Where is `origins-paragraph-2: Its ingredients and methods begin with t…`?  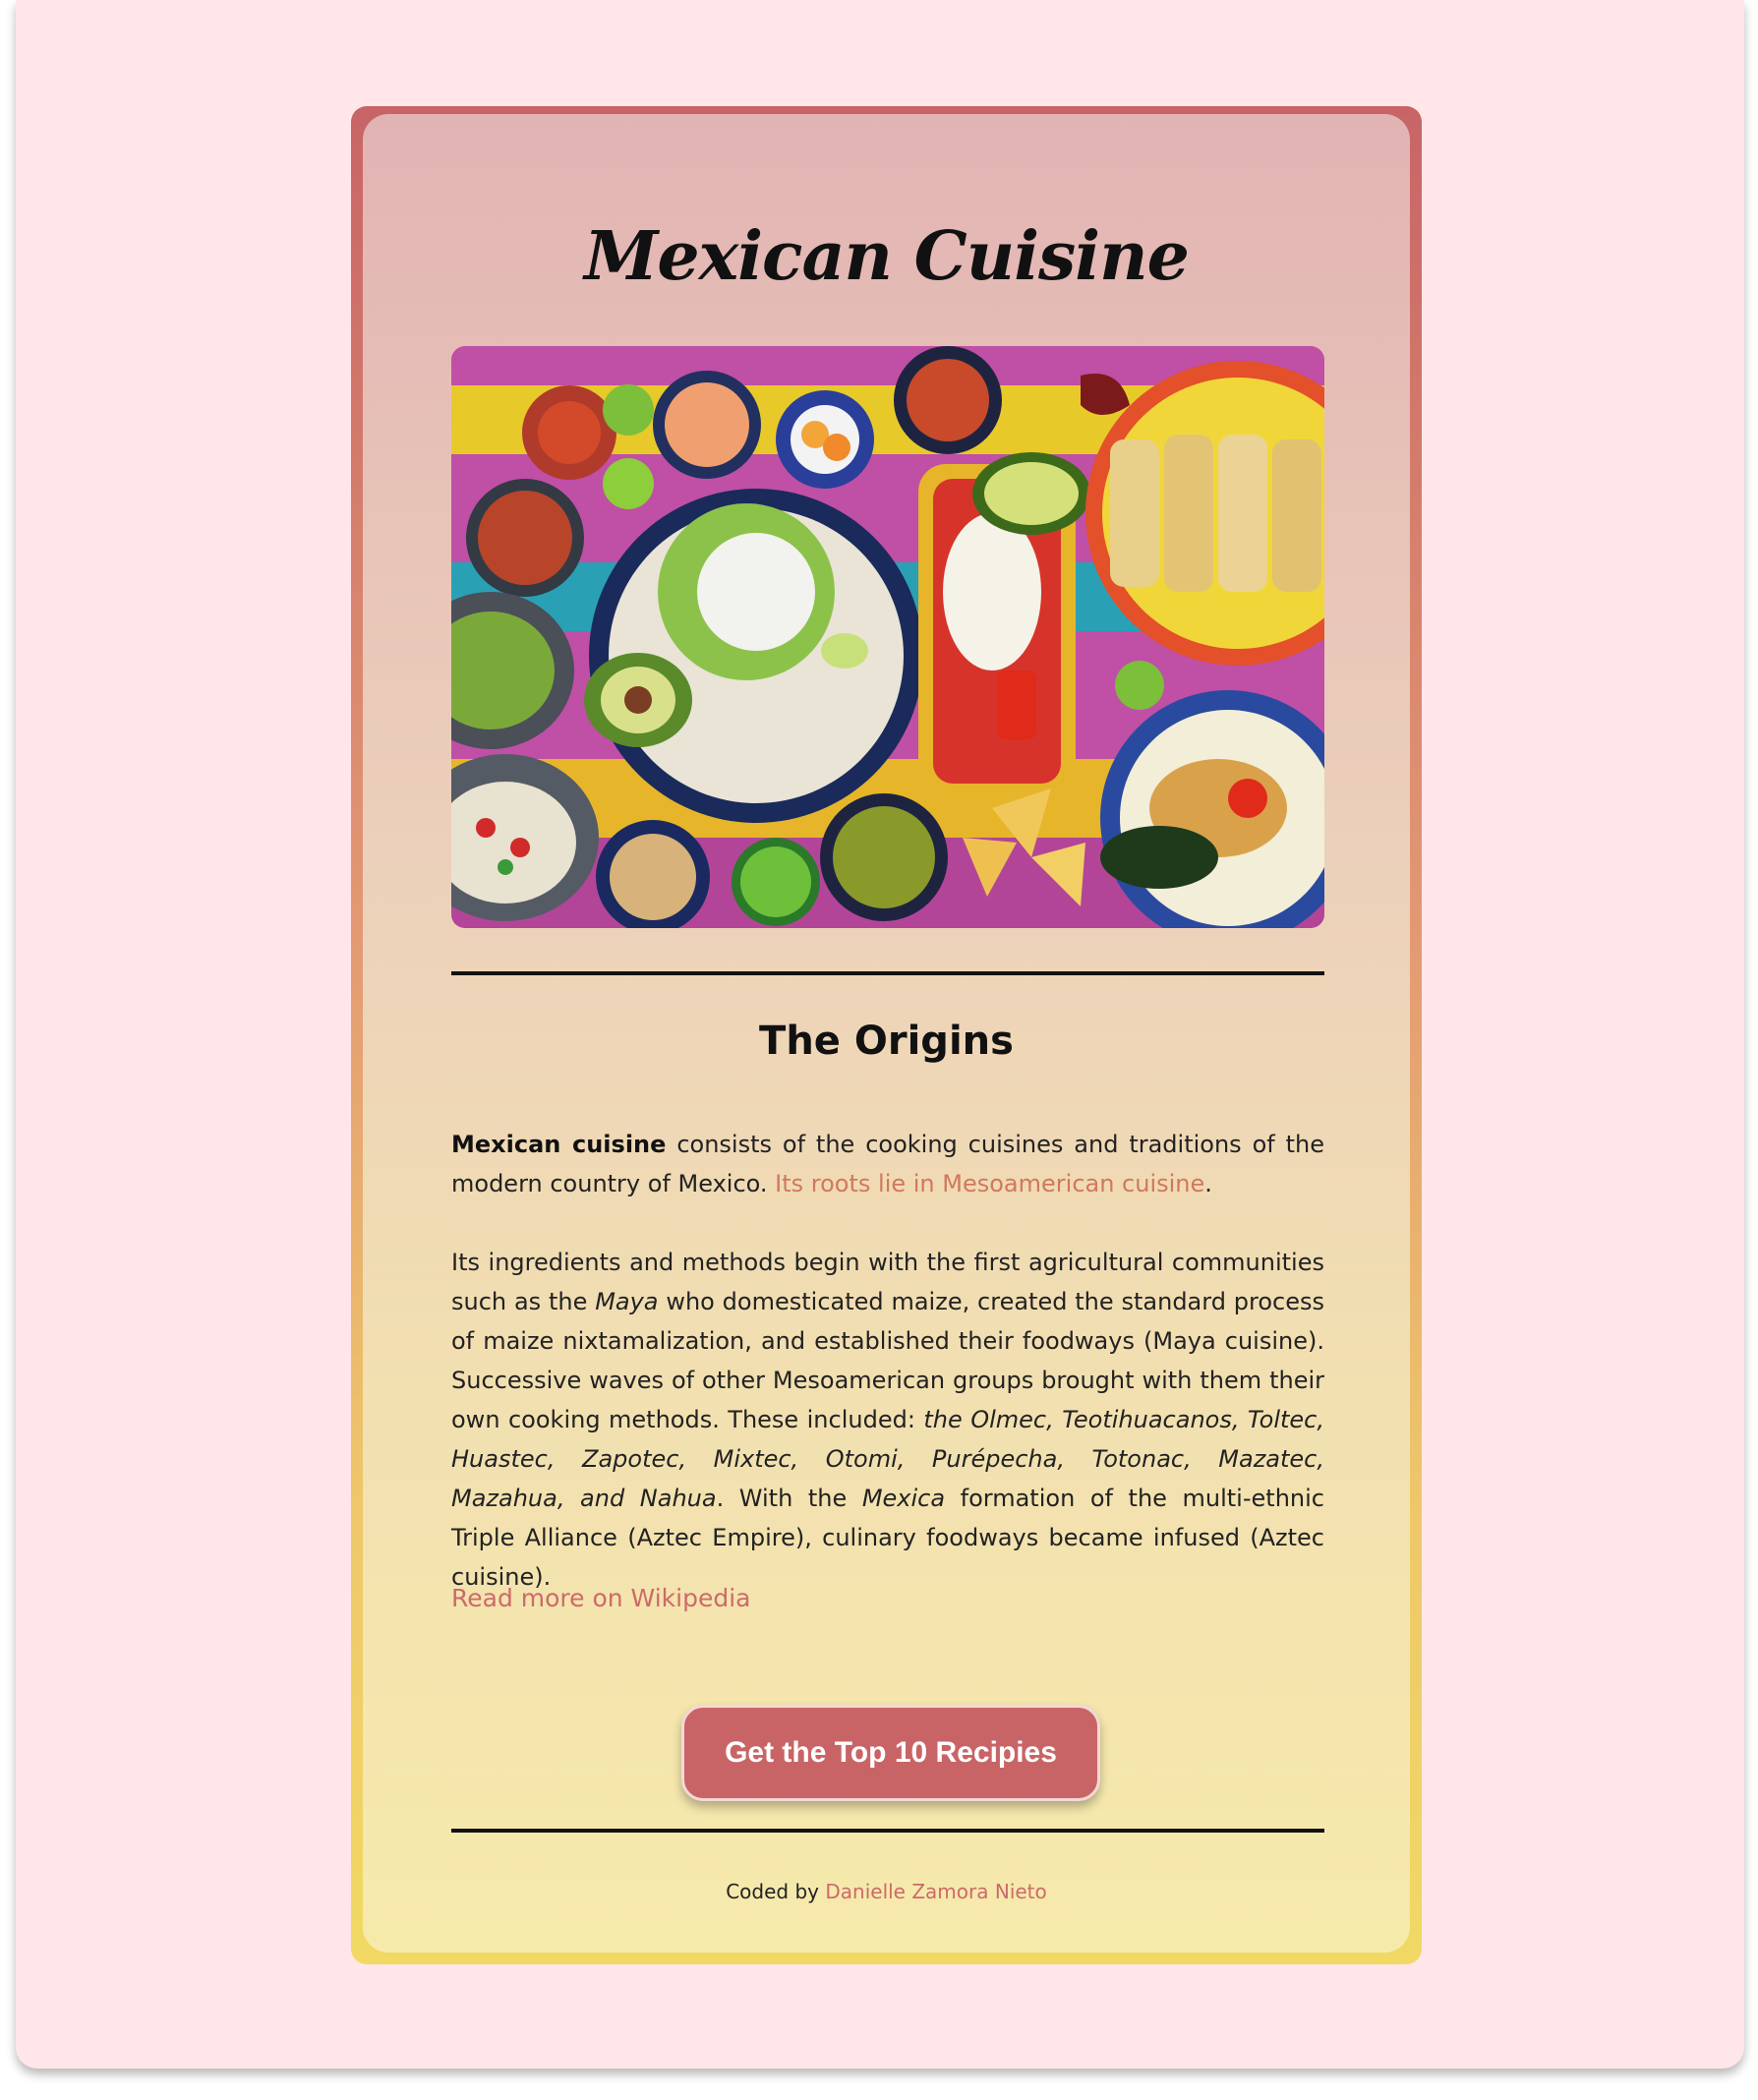
origins-paragraph-2: Its ingredients and methods begin with t… is located at coordinates (887, 1420).